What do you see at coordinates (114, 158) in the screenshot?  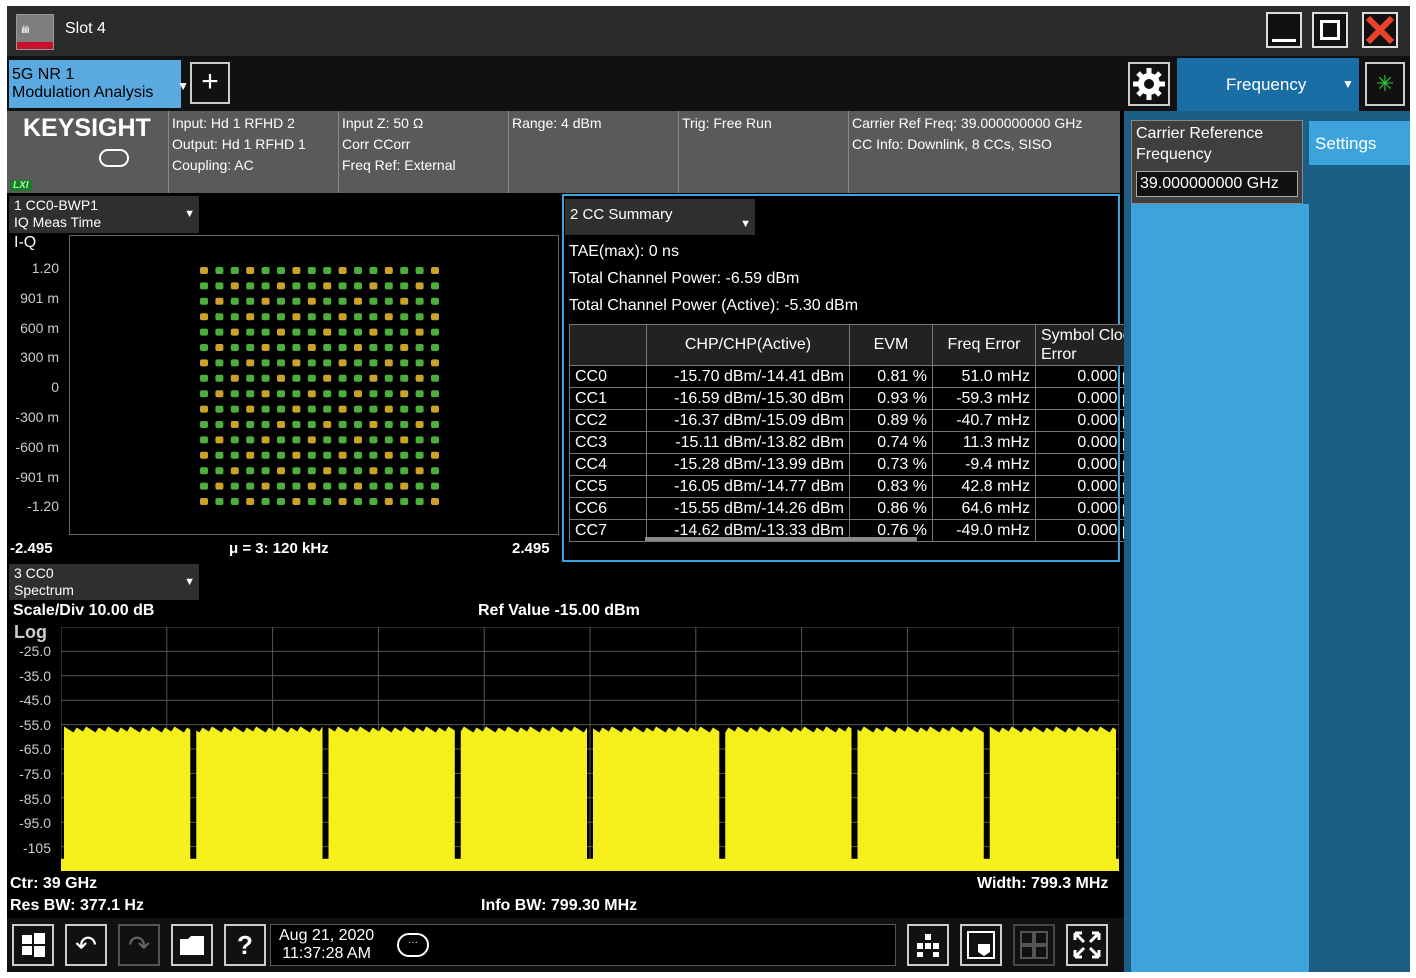 I see `message-icon` at bounding box center [114, 158].